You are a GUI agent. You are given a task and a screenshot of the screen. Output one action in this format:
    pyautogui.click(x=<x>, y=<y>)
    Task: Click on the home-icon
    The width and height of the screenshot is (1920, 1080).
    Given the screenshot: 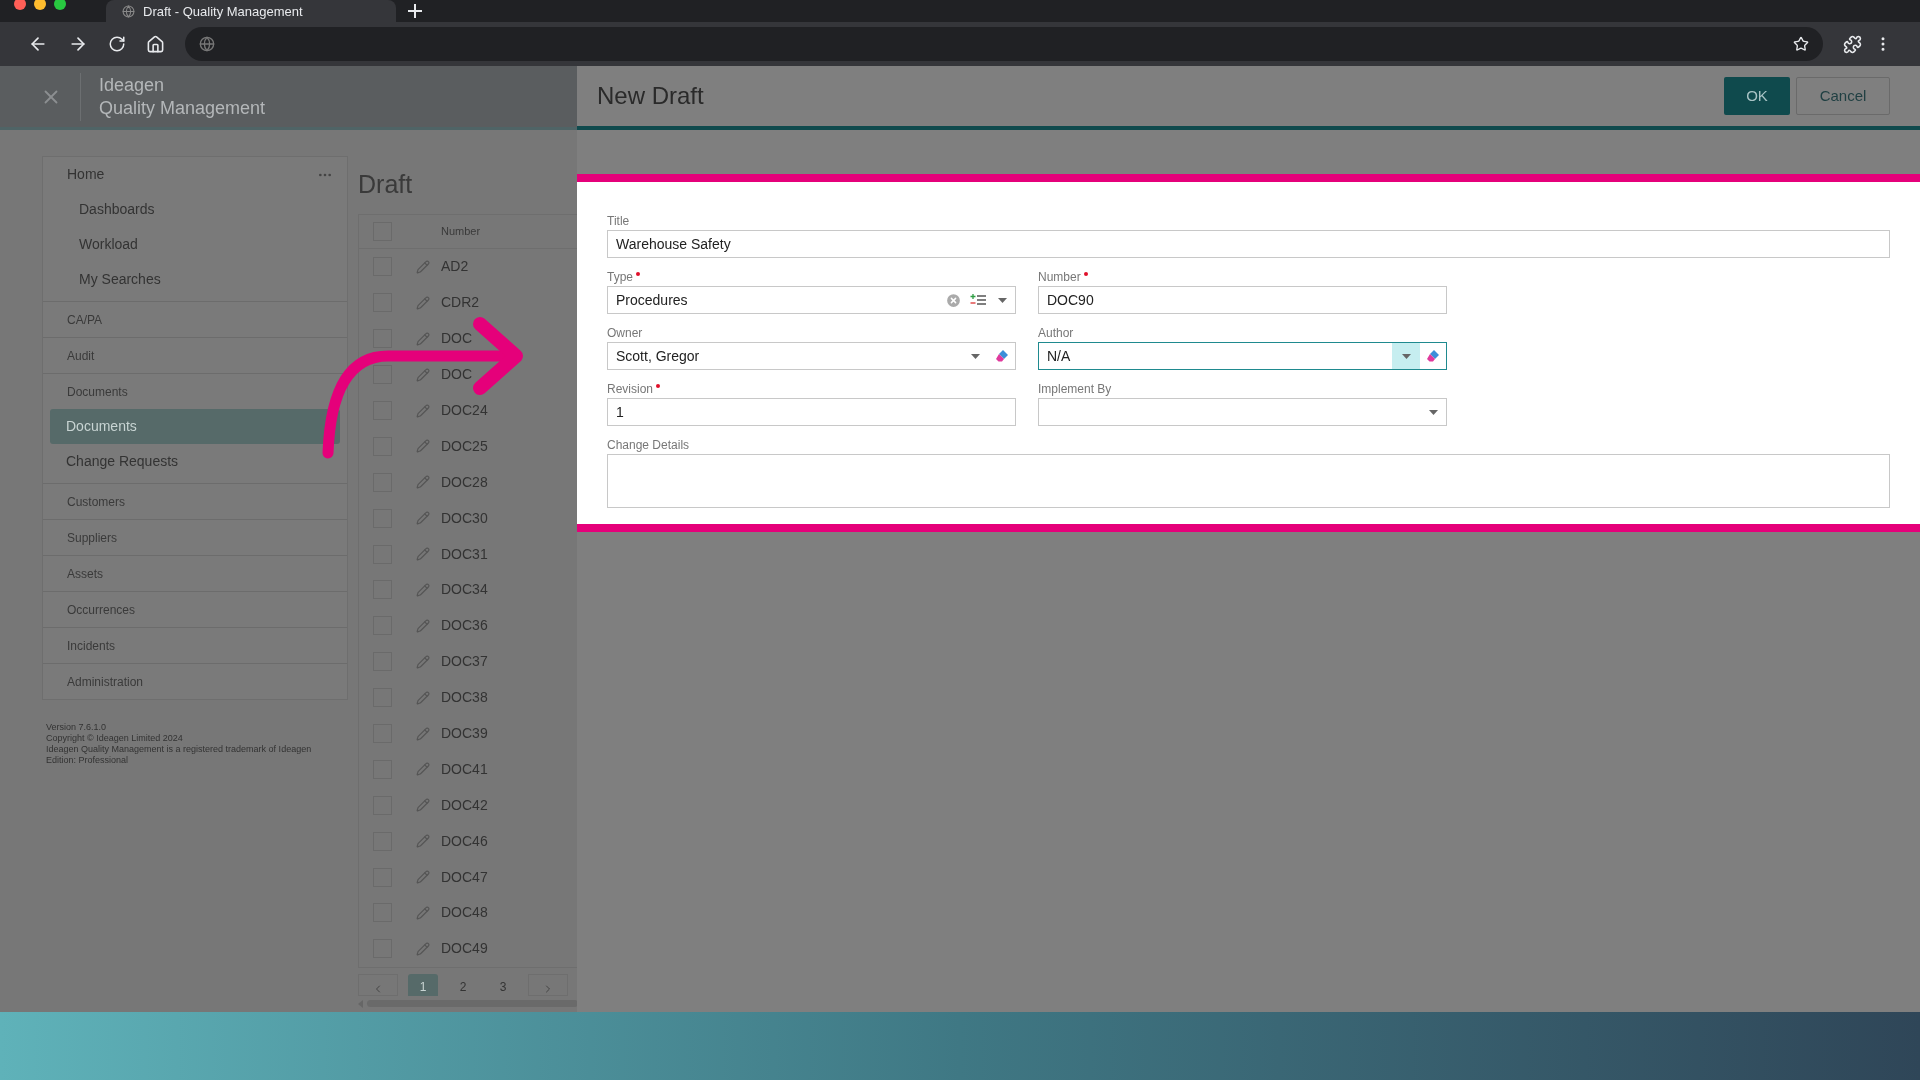 What is the action you would take?
    pyautogui.click(x=155, y=44)
    